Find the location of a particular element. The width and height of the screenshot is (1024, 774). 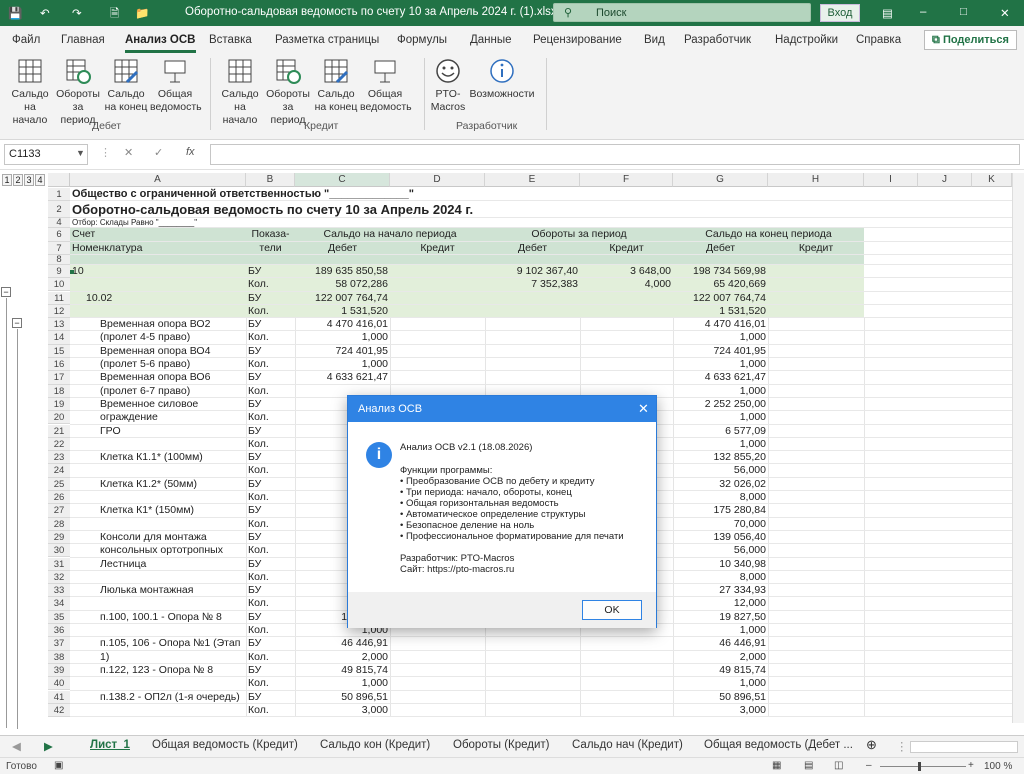

sheet-tab-5: Сальдо нач (Кредит) is located at coordinates (627, 745).